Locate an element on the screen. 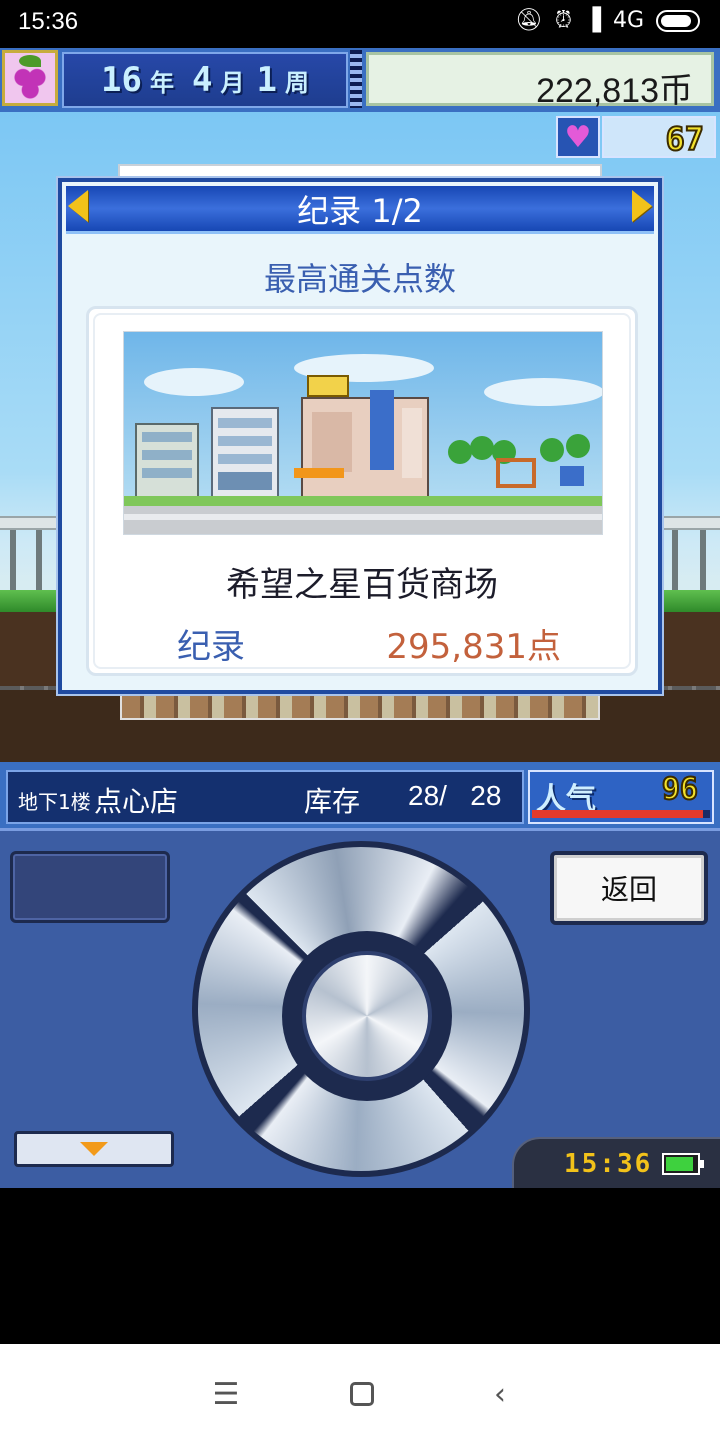  arrow-left-icon is located at coordinates (78, 206).